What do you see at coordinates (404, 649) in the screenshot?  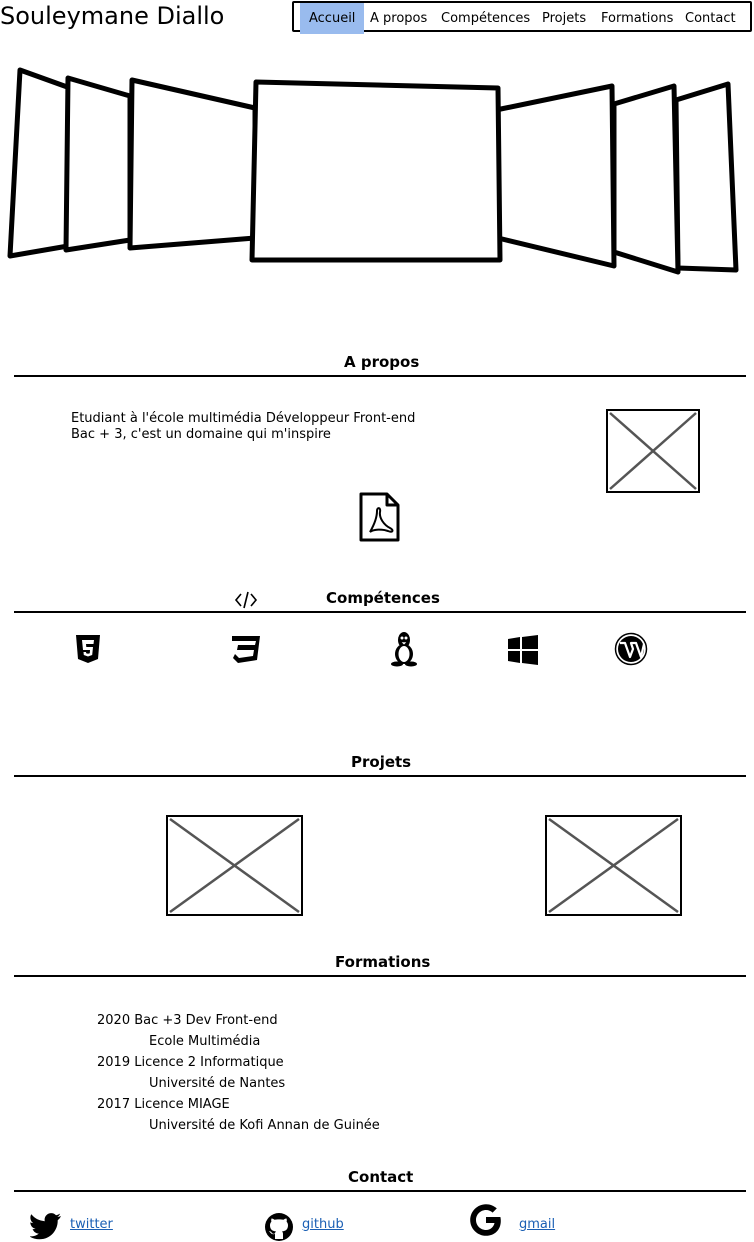 I see `linux-icon` at bounding box center [404, 649].